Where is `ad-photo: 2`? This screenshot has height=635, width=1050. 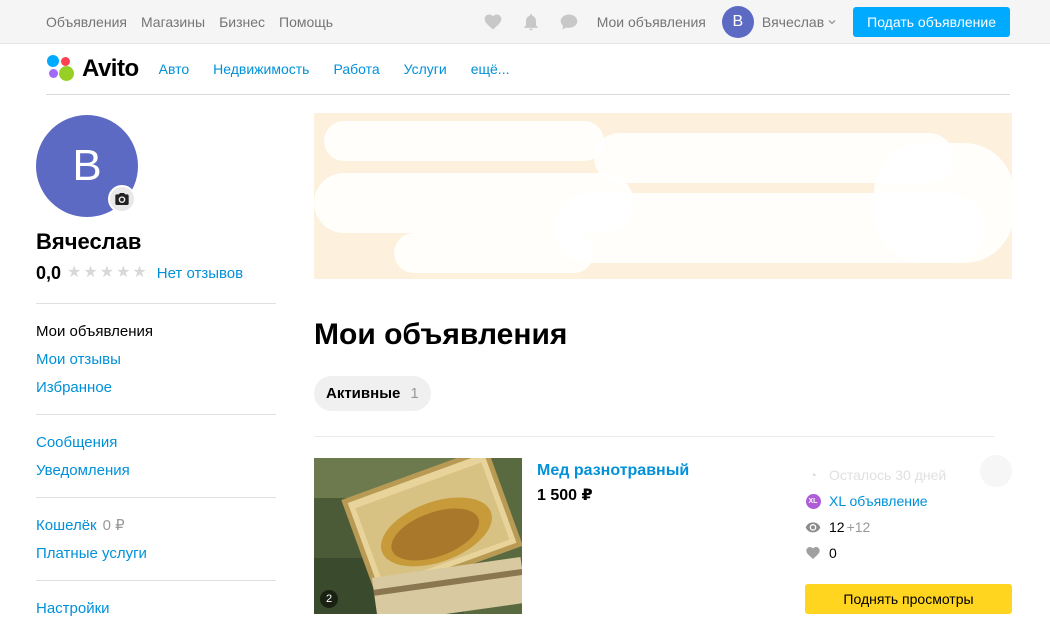 ad-photo: 2 is located at coordinates (418, 536).